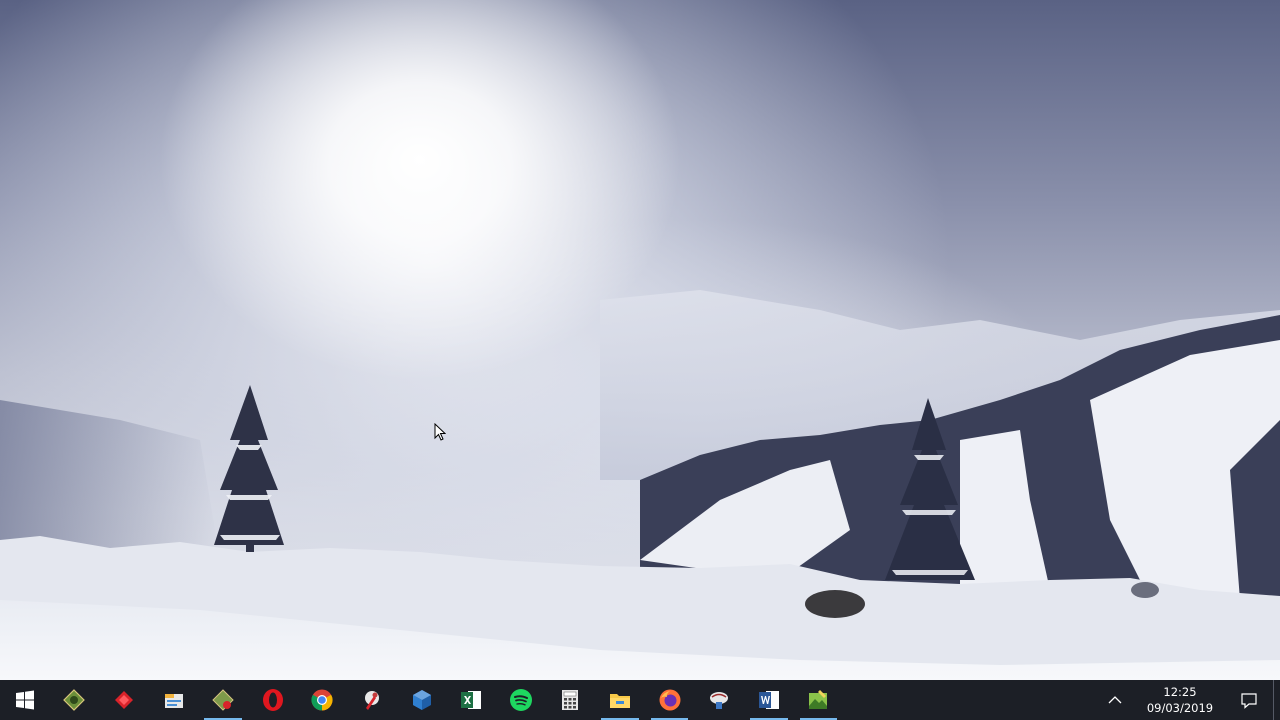 This screenshot has width=1280, height=720. I want to click on taskbar-app-virtualbox, so click(422, 700).